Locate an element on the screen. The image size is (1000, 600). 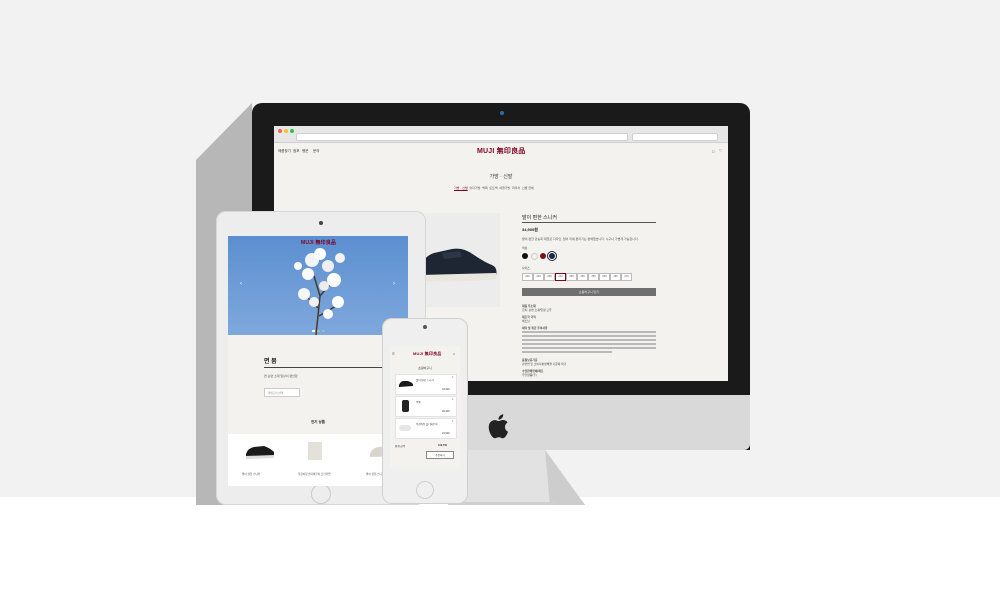
browser-search-bar is located at coordinates (675, 137).